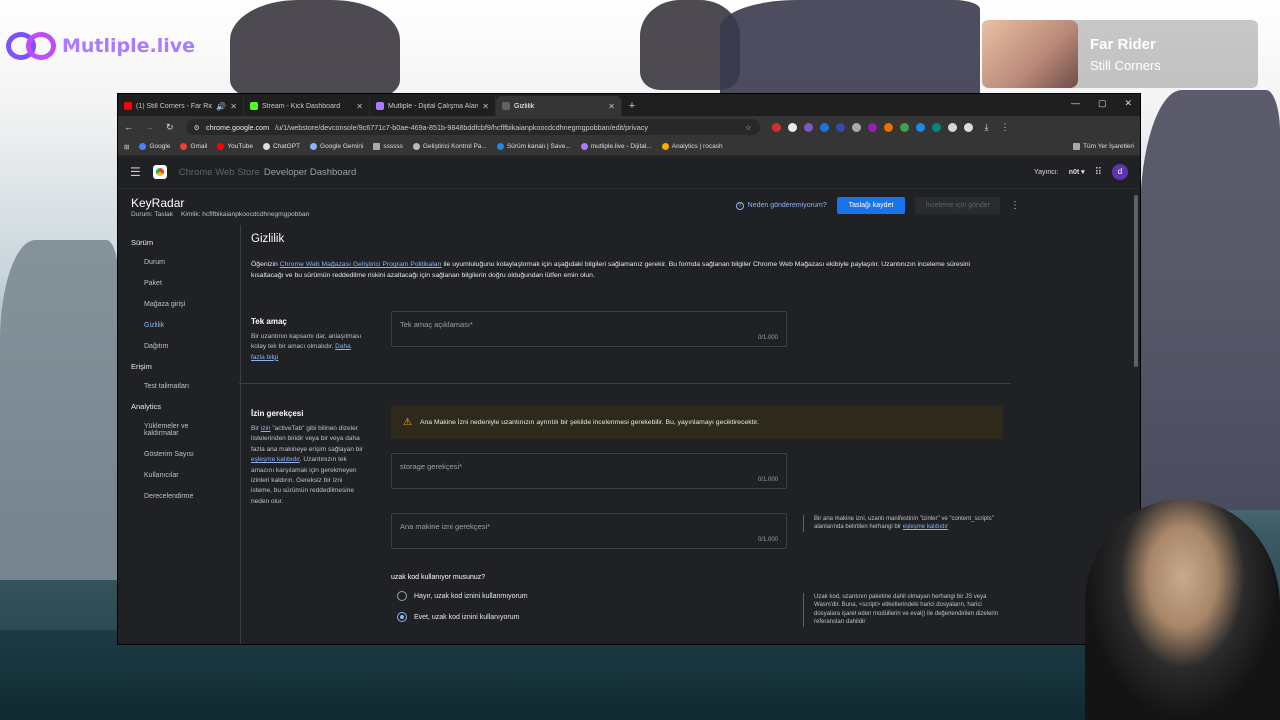 The image size is (1280, 720). Describe the element at coordinates (748, 127) in the screenshot. I see `bookmark-star-icon: ☆` at that location.